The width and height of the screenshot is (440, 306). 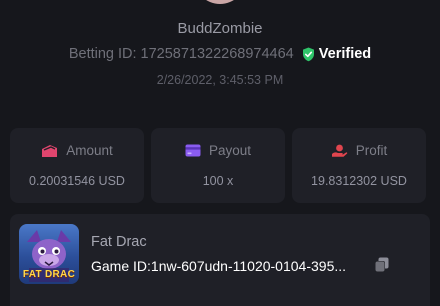 What do you see at coordinates (50, 150) in the screenshot?
I see `ticket-icon` at bounding box center [50, 150].